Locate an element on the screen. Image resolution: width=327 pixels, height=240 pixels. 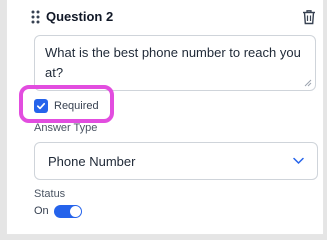
required-checkbox is located at coordinates (41, 106).